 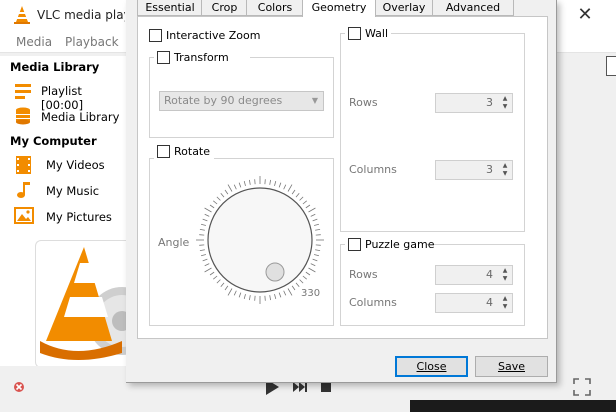 I want to click on menu-media: Media, so click(x=34, y=42).